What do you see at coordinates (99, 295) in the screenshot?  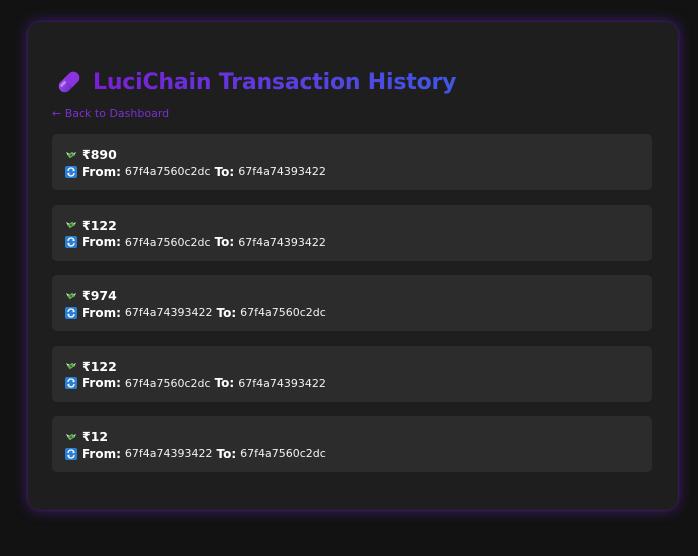 I see `transaction-amount: ₹974` at bounding box center [99, 295].